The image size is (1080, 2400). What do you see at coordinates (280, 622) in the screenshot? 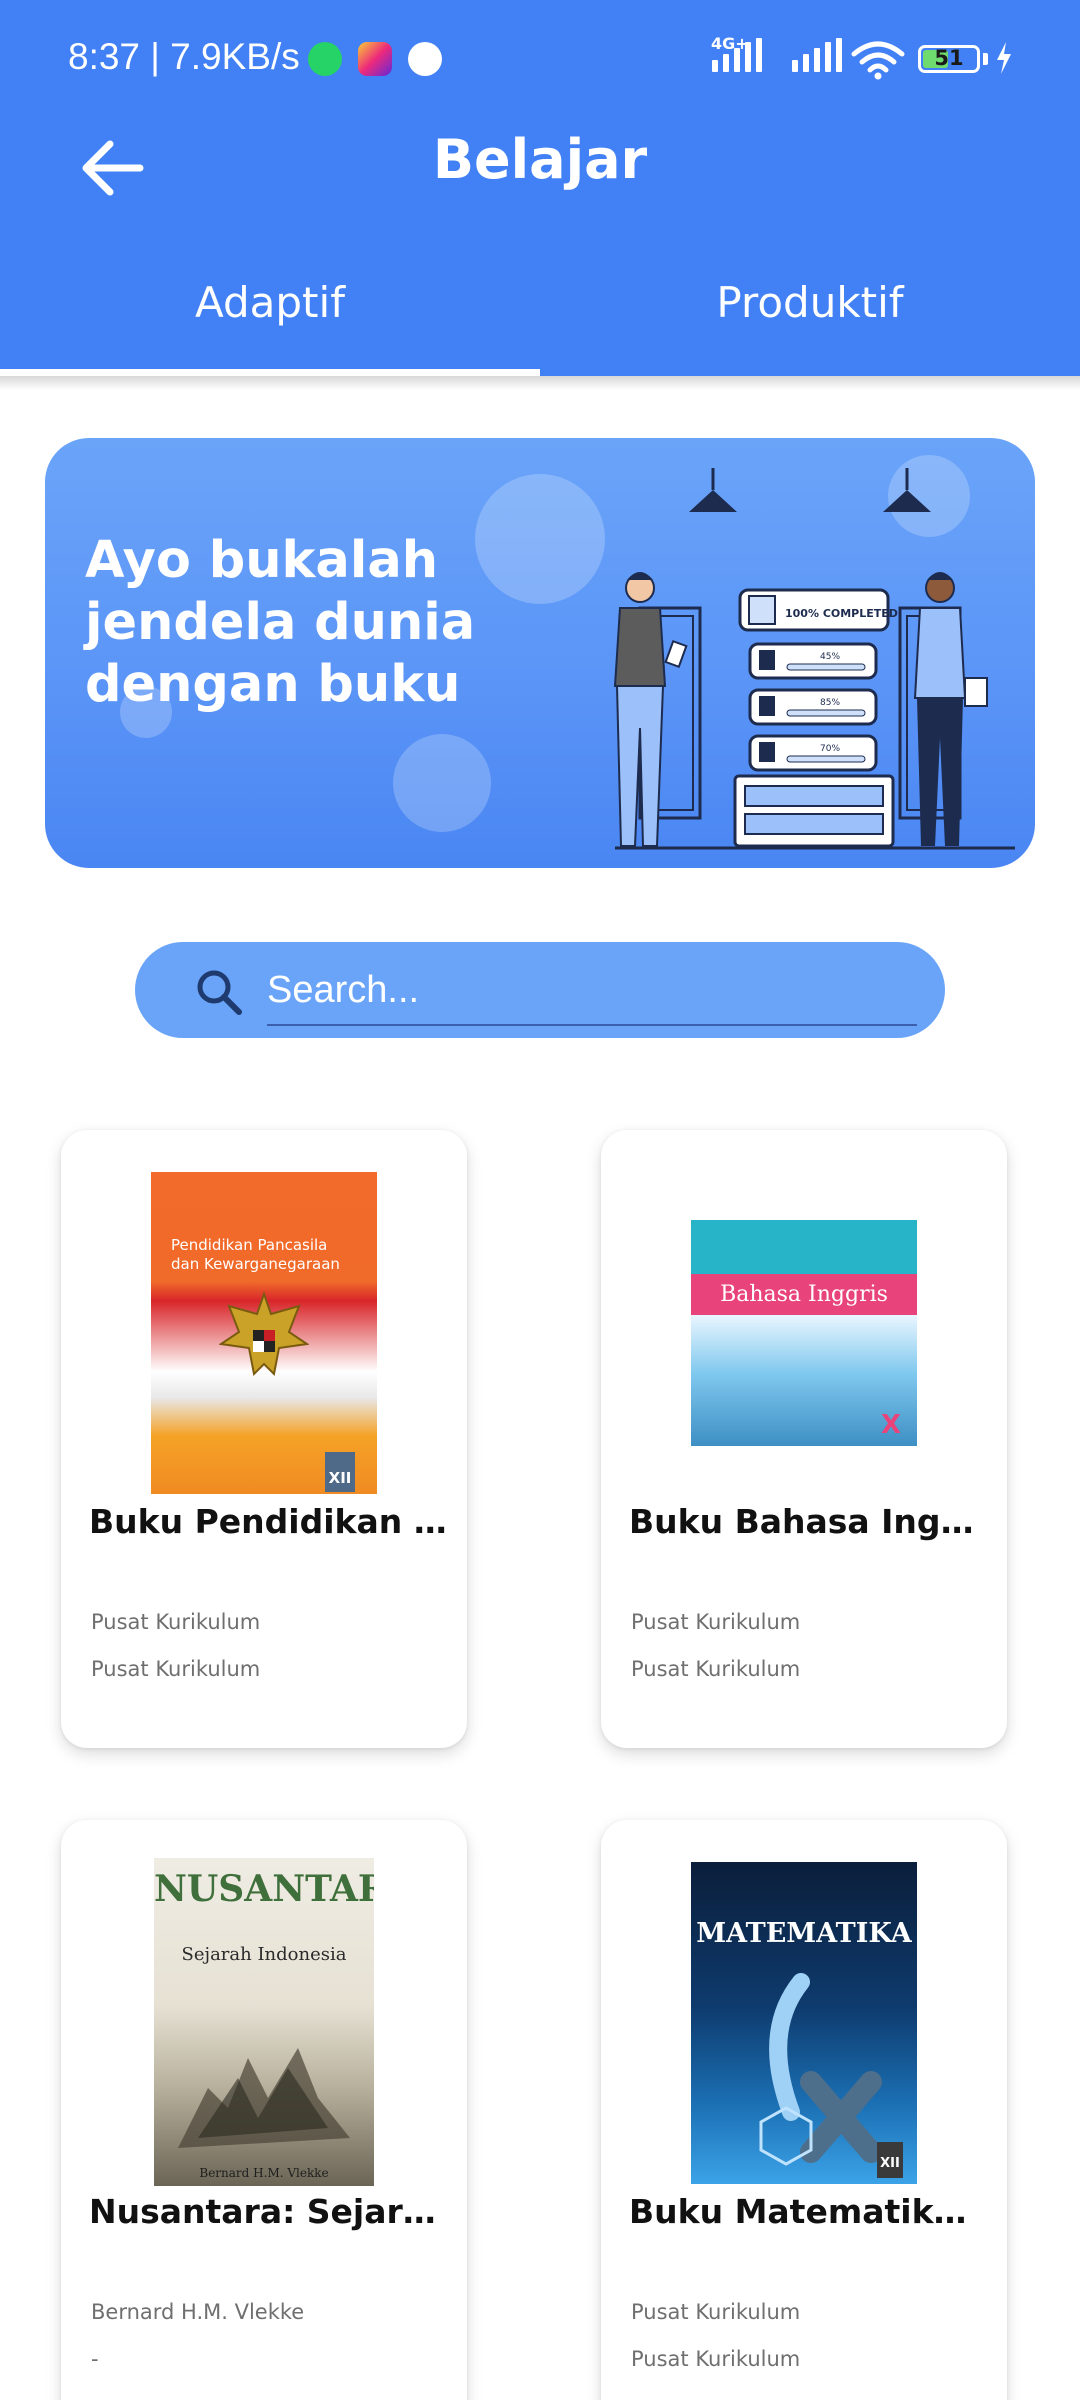
I see `banner-headline: Ayo bukalah jendela dunia dengan buku` at bounding box center [280, 622].